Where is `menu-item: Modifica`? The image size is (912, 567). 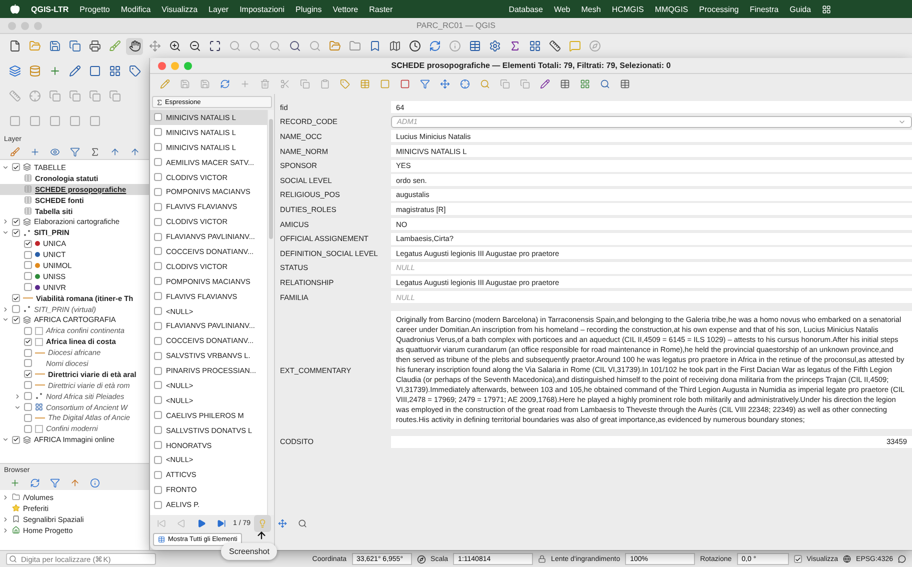
menu-item: Modifica is located at coordinates (135, 9).